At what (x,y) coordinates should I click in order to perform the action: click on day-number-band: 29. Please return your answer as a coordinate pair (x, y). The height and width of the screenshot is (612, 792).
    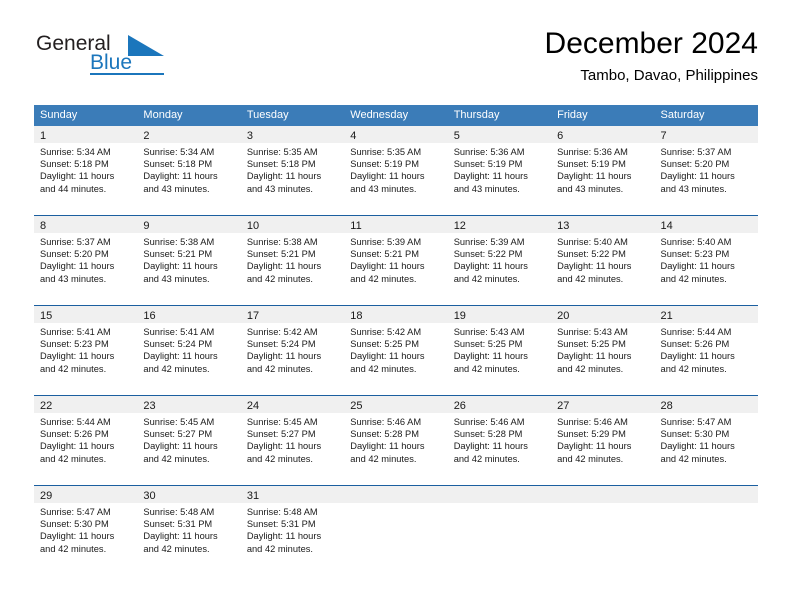
    Looking at the image, I should click on (86, 494).